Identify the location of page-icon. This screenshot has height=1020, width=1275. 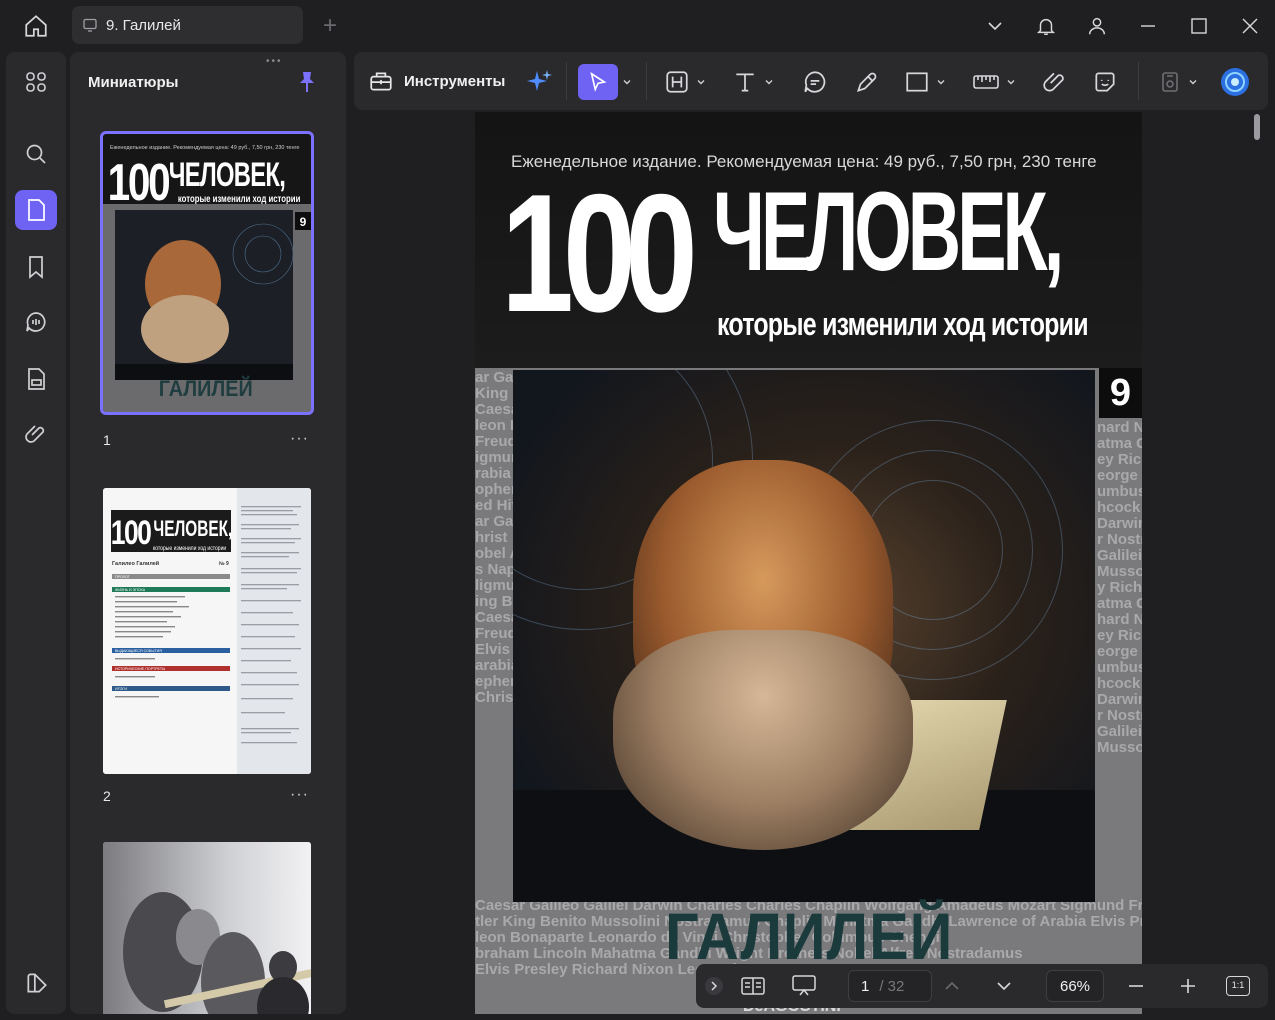
(36, 210).